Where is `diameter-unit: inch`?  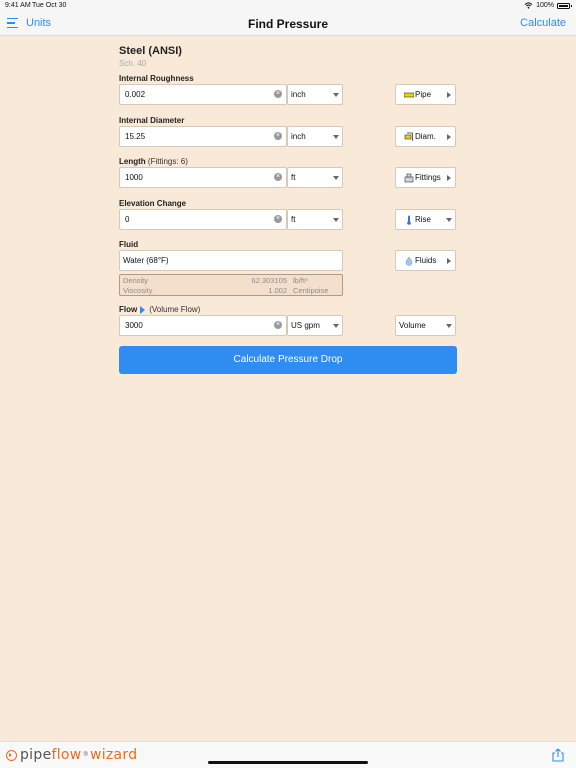 diameter-unit: inch is located at coordinates (298, 136).